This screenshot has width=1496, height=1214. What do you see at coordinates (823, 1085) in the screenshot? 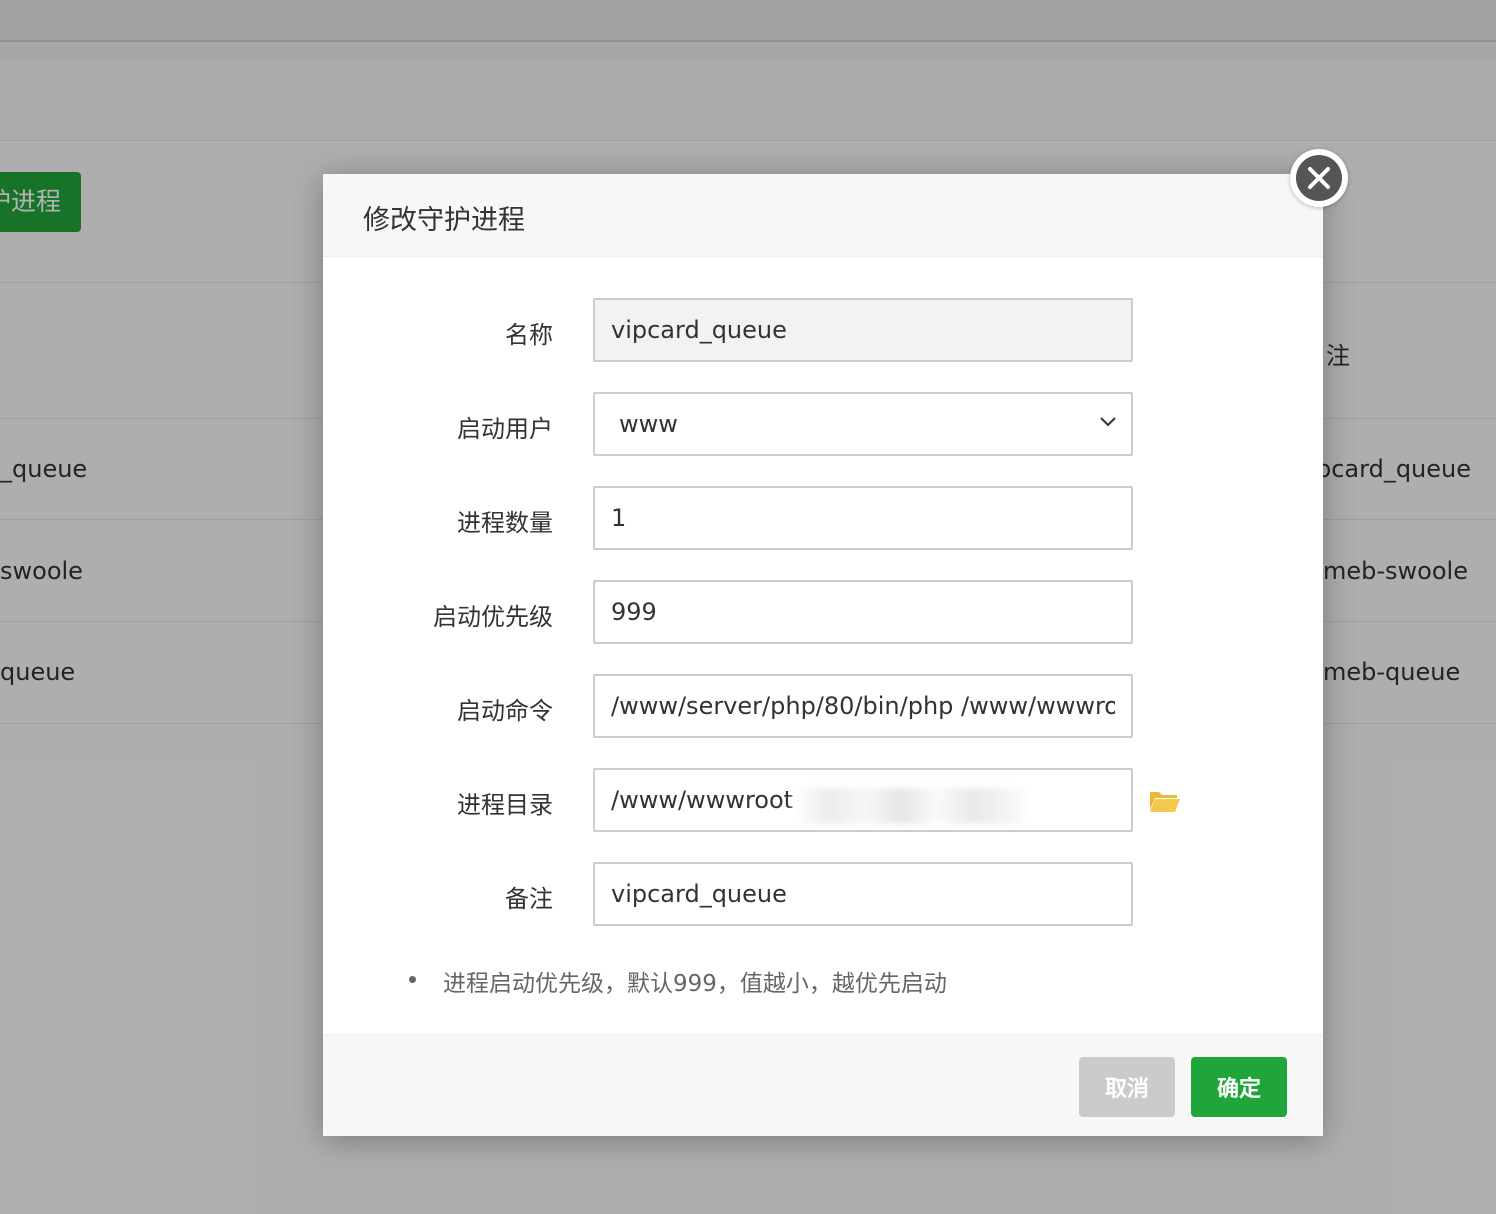
I see `dialog-footer: 取消 确定` at bounding box center [823, 1085].